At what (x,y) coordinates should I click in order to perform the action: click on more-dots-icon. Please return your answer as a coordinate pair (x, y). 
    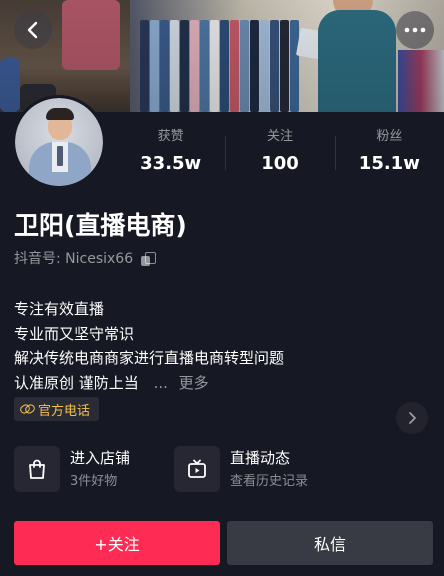
    Looking at the image, I should click on (415, 30).